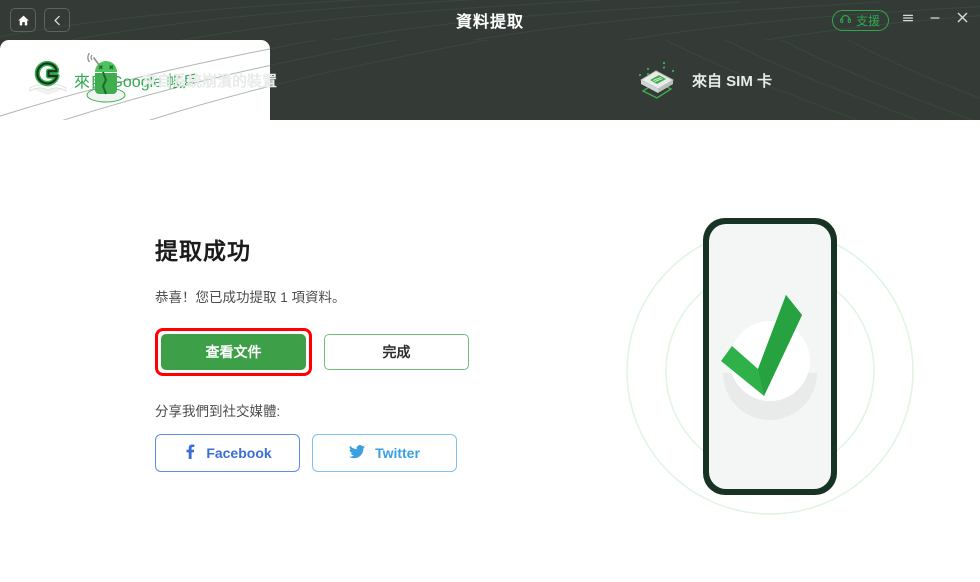 The image size is (980, 582). Describe the element at coordinates (210, 81) in the screenshot. I see `tab-label: 來自系統崩潰的裝置` at that location.